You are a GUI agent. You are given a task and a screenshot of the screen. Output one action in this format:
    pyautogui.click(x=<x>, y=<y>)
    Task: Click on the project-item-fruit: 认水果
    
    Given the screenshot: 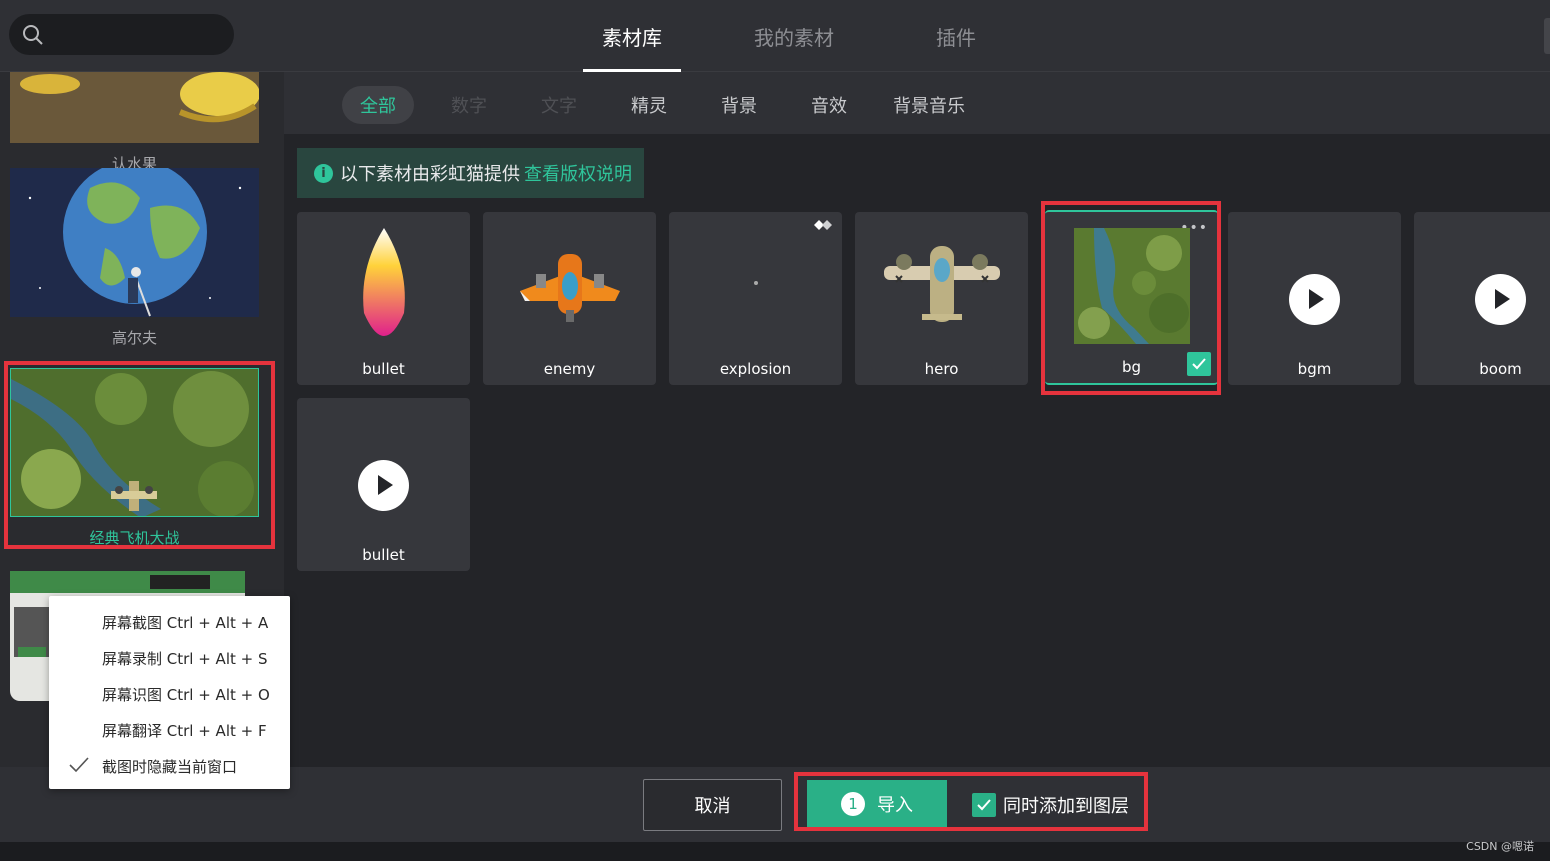 What is the action you would take?
    pyautogui.click(x=134, y=123)
    